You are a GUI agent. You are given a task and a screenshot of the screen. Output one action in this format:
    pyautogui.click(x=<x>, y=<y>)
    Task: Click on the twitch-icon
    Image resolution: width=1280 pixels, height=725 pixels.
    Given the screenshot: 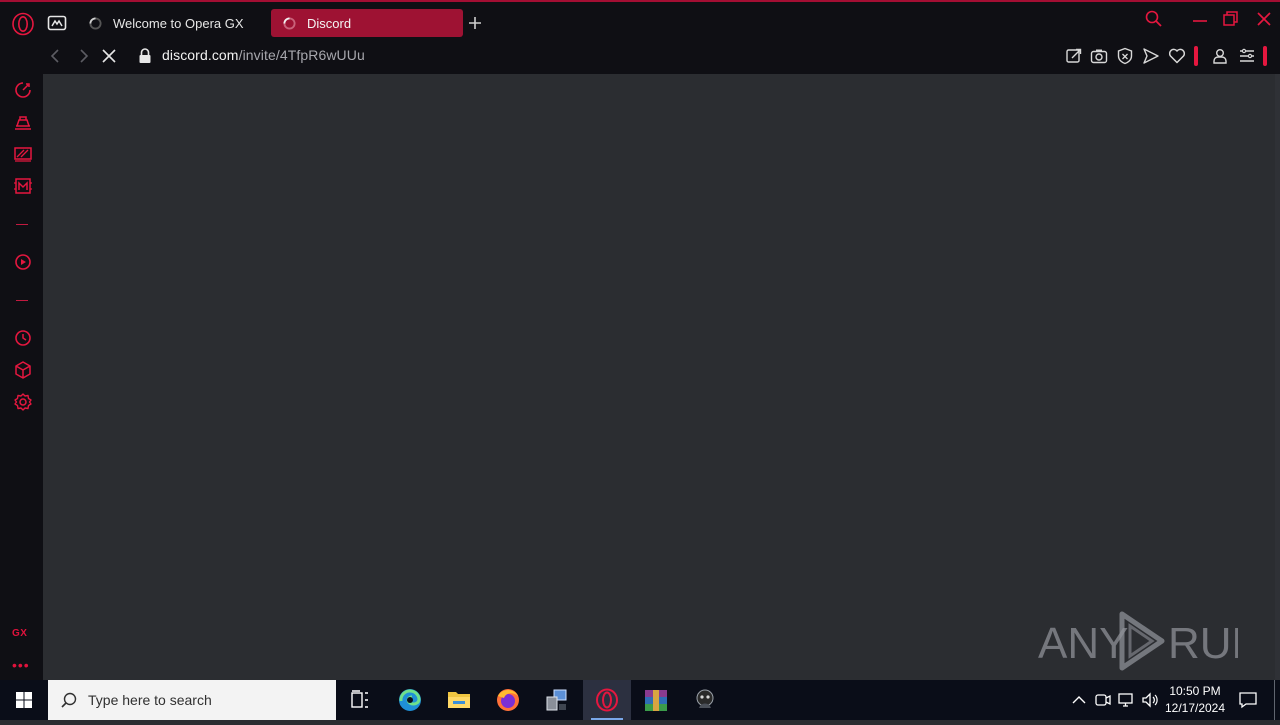 What is the action you would take?
    pyautogui.click(x=23, y=154)
    